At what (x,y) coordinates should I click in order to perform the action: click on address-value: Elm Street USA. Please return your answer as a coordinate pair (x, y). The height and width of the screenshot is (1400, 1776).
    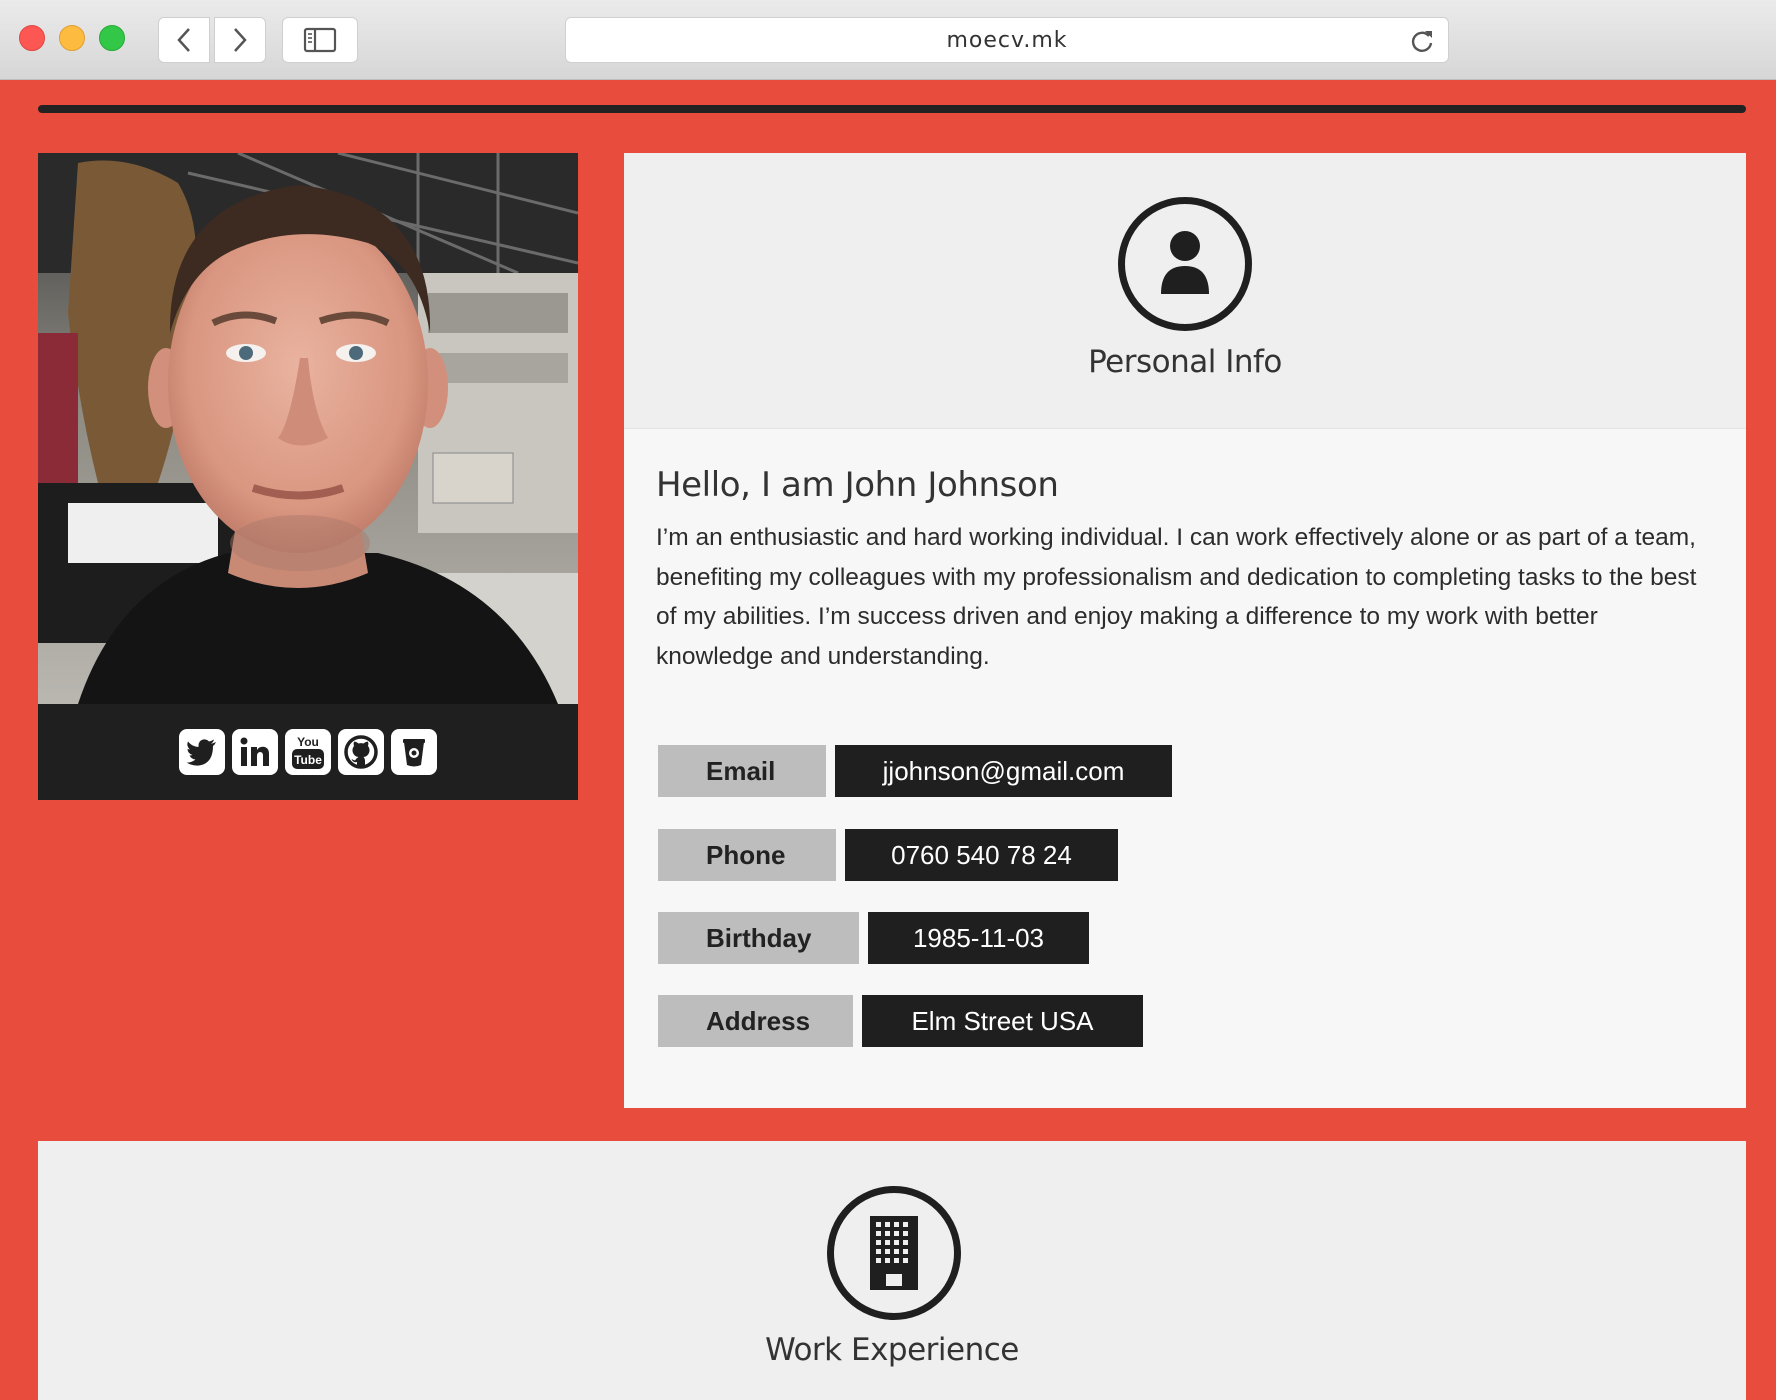
    Looking at the image, I should click on (1002, 1021).